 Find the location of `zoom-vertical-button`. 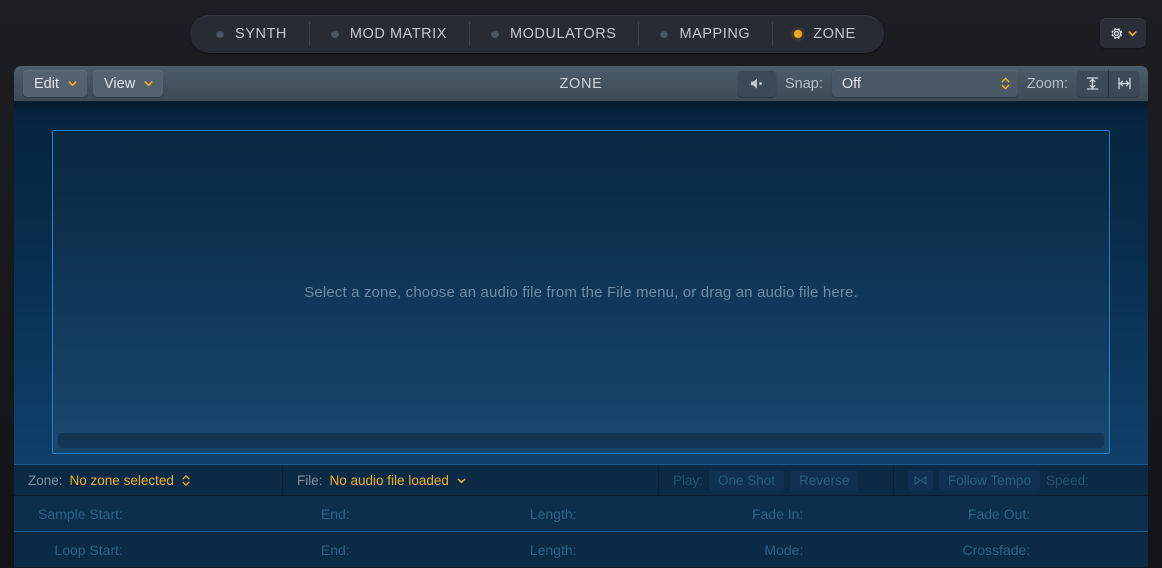

zoom-vertical-button is located at coordinates (1092, 83).